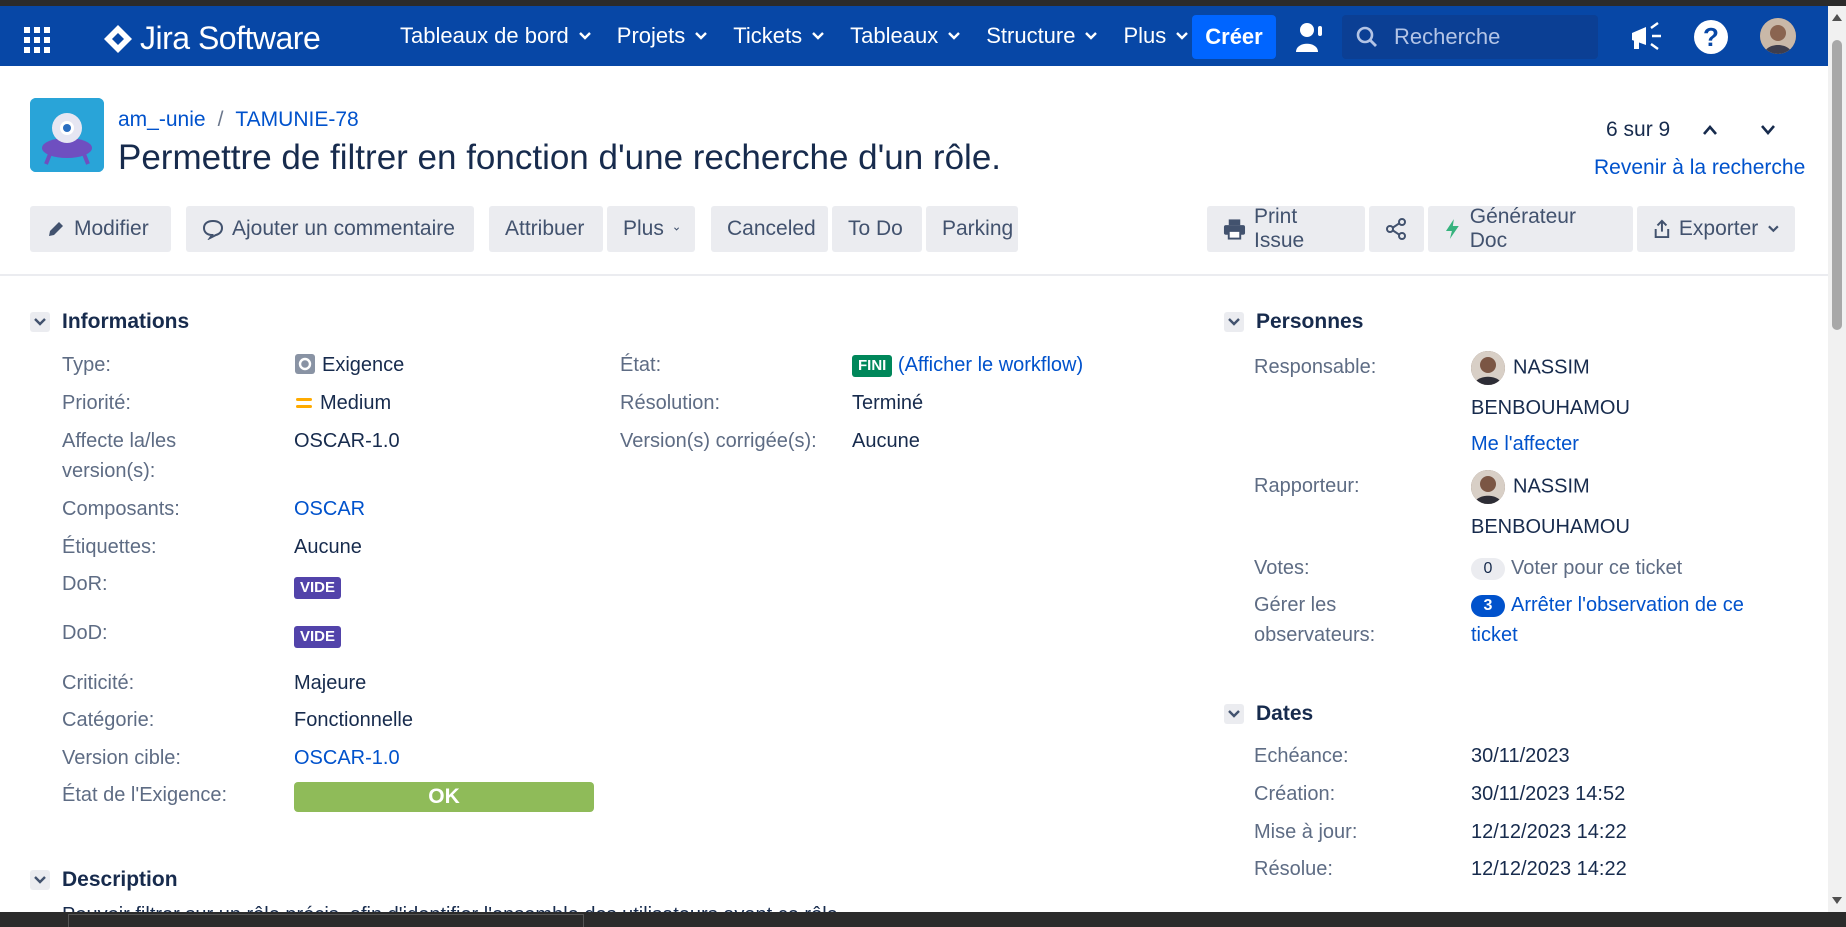 This screenshot has width=1846, height=927. What do you see at coordinates (1285, 713) in the screenshot?
I see `dates-heading: Dates` at bounding box center [1285, 713].